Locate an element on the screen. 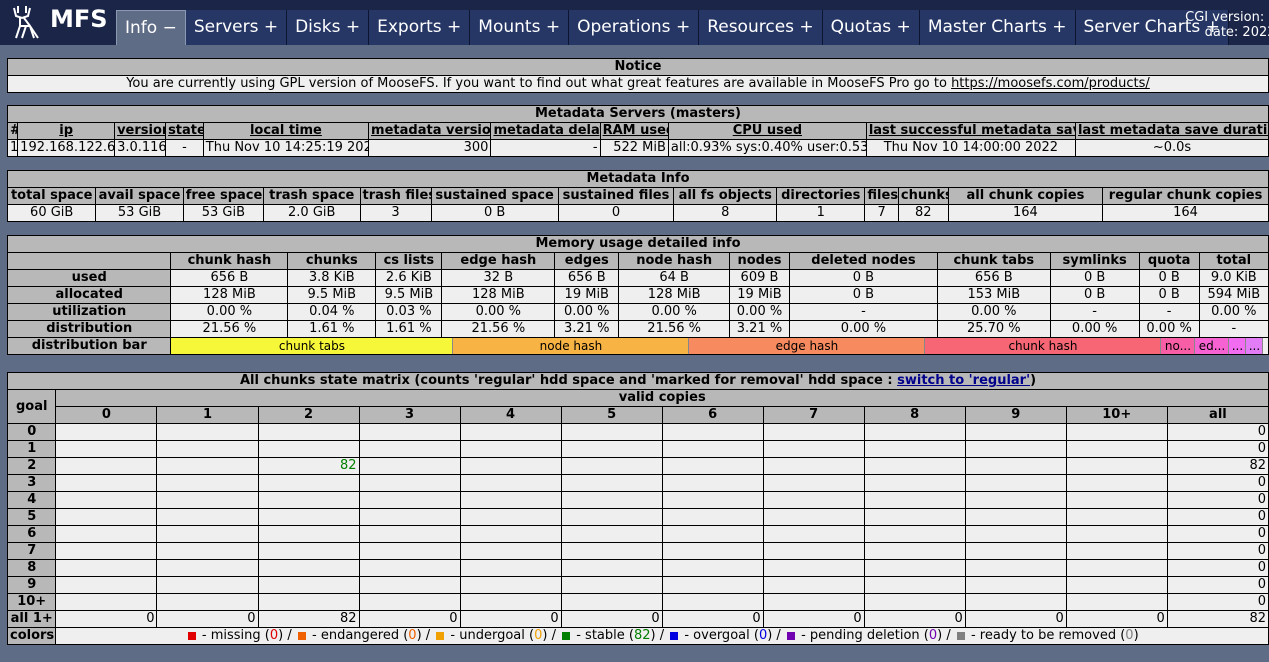  tab-servers: Servers + is located at coordinates (236, 27).